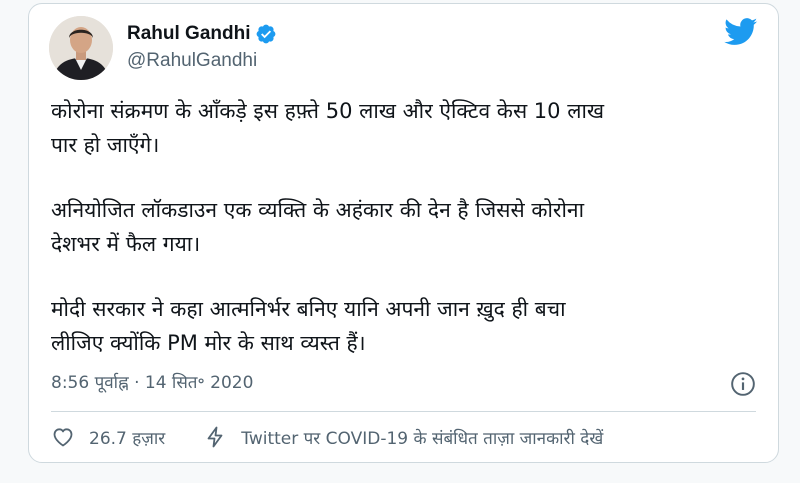  Describe the element at coordinates (189, 34) in the screenshot. I see `author-display-name: Rahul Gandhi` at that location.